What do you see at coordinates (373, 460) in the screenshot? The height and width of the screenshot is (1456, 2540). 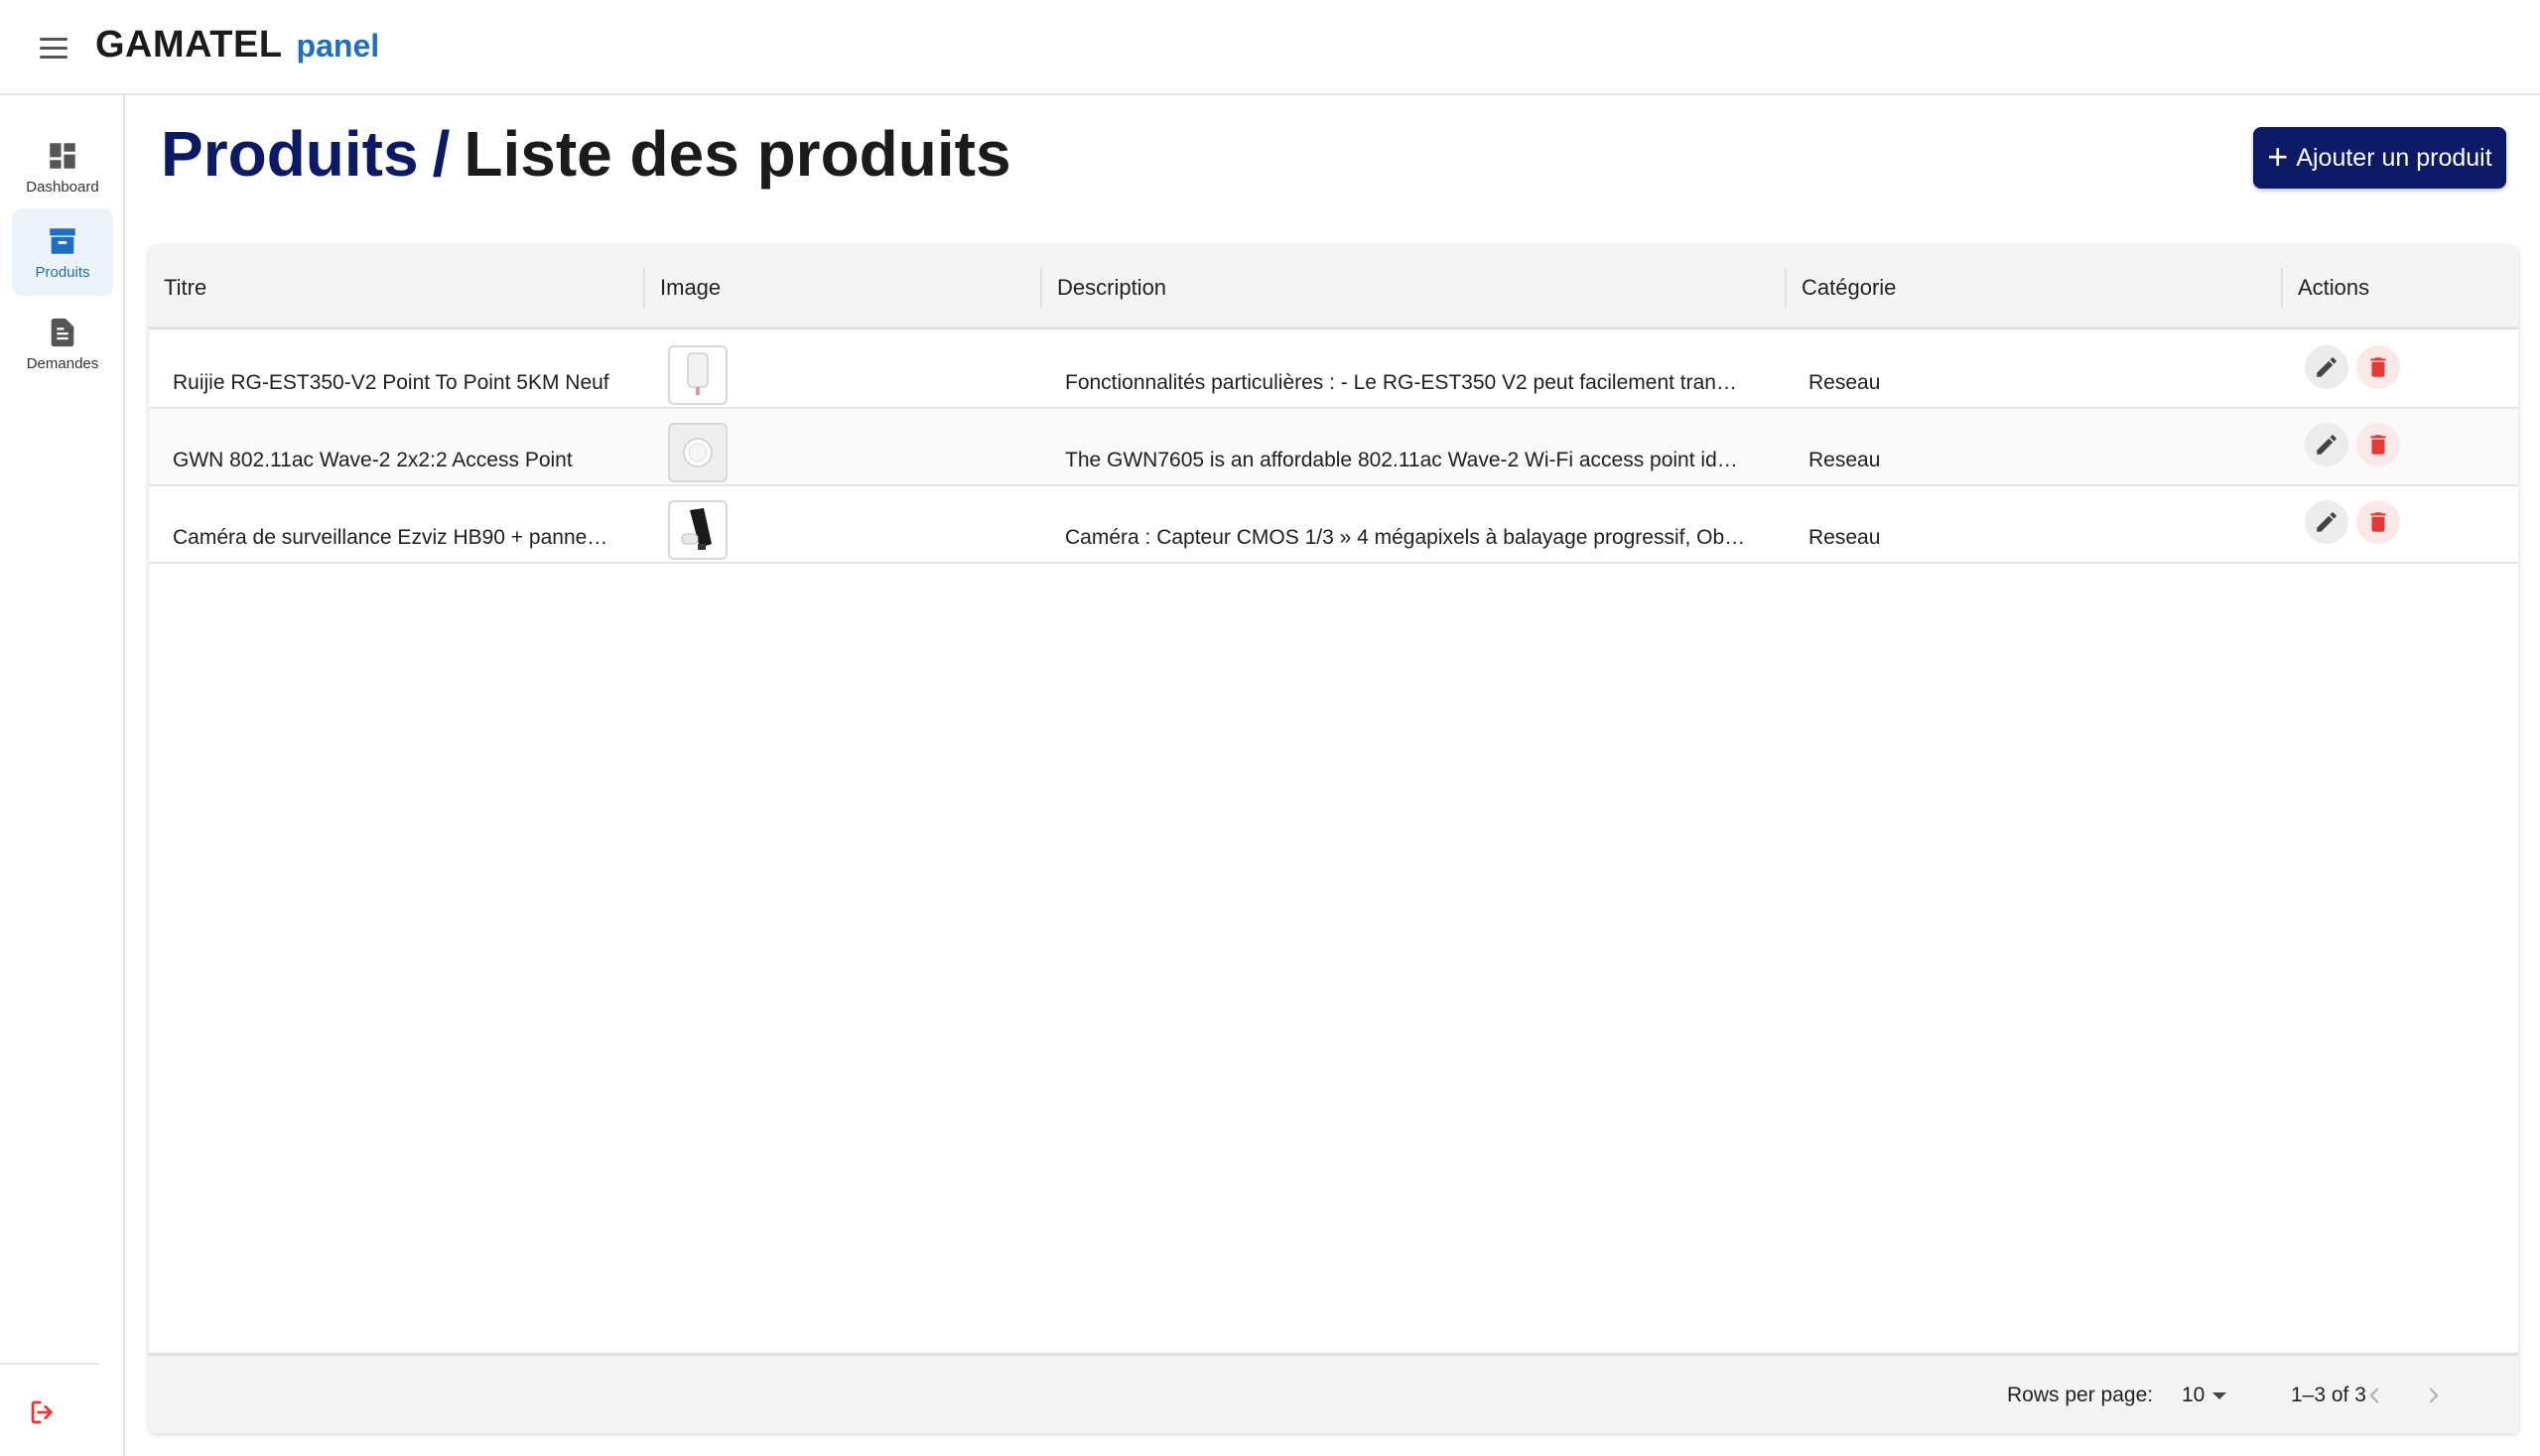 I see `cell-title: GWN 802.11ac Wave-2 2x2:2 Access Point` at bounding box center [373, 460].